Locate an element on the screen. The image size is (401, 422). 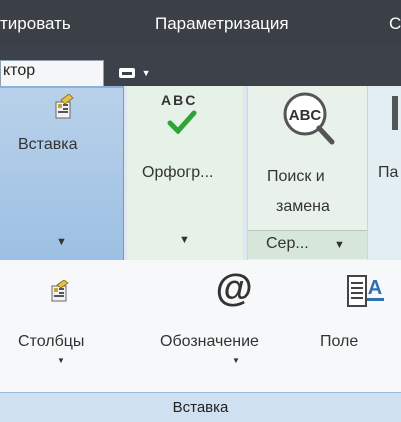
tab-row: ктор ▼ is located at coordinates (200, 66).